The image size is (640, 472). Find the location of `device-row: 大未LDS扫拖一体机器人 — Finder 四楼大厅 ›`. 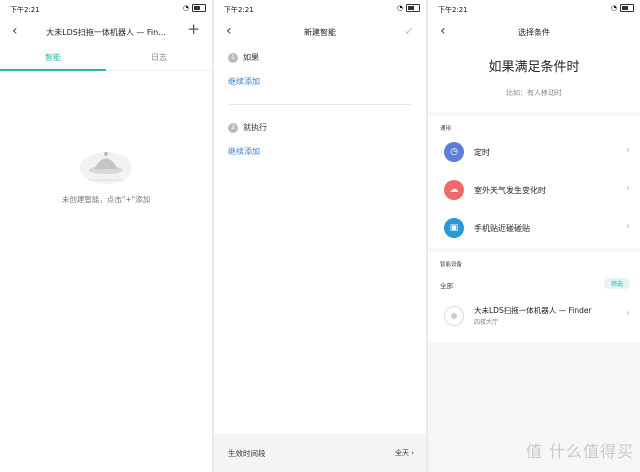

device-row: 大未LDS扫拖一体机器人 — Finder 四楼大厅 › is located at coordinates (534, 316).